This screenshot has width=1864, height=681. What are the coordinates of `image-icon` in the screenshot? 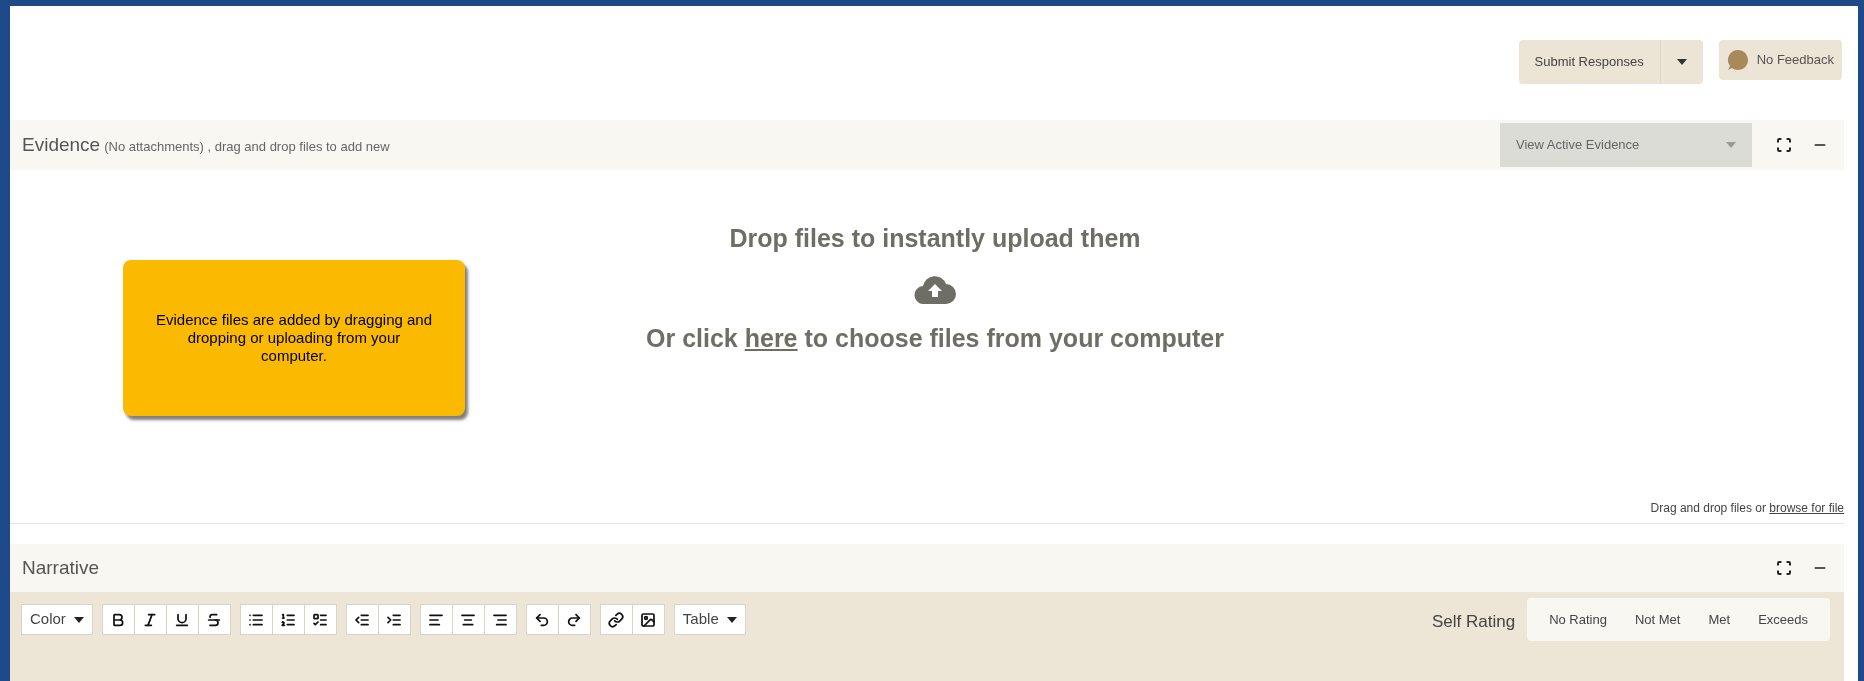 It's located at (648, 619).